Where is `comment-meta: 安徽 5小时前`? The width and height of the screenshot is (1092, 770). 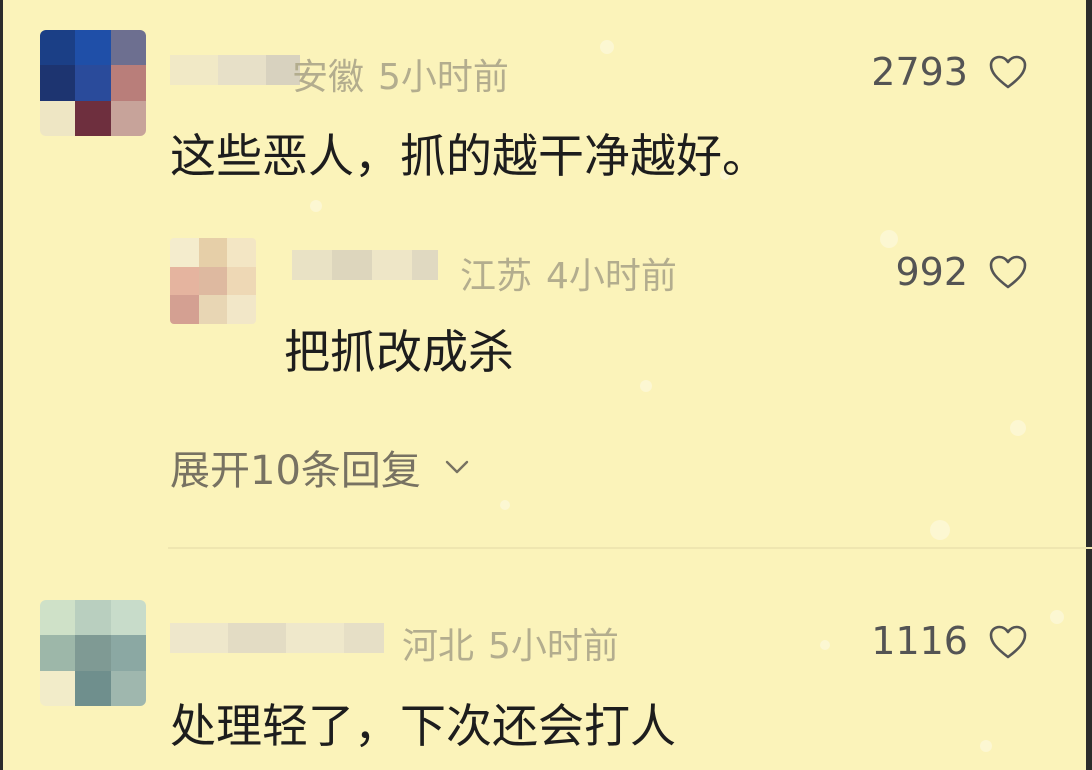
comment-meta: 安徽 5小时前 is located at coordinates (400, 74).